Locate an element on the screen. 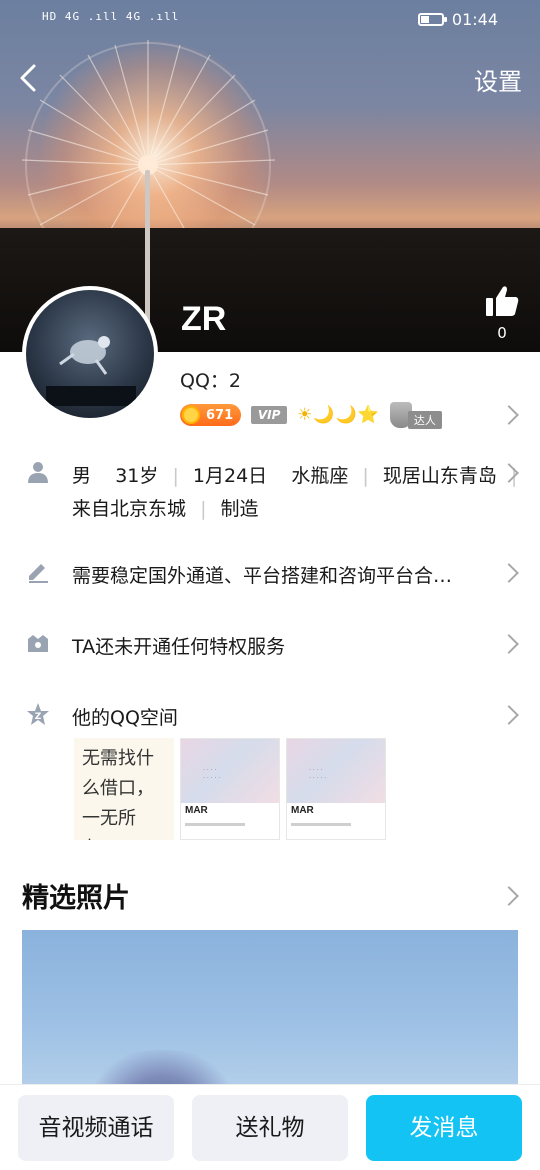 This screenshot has width=540, height=1170. featured-chevron-icon is located at coordinates (509, 896).